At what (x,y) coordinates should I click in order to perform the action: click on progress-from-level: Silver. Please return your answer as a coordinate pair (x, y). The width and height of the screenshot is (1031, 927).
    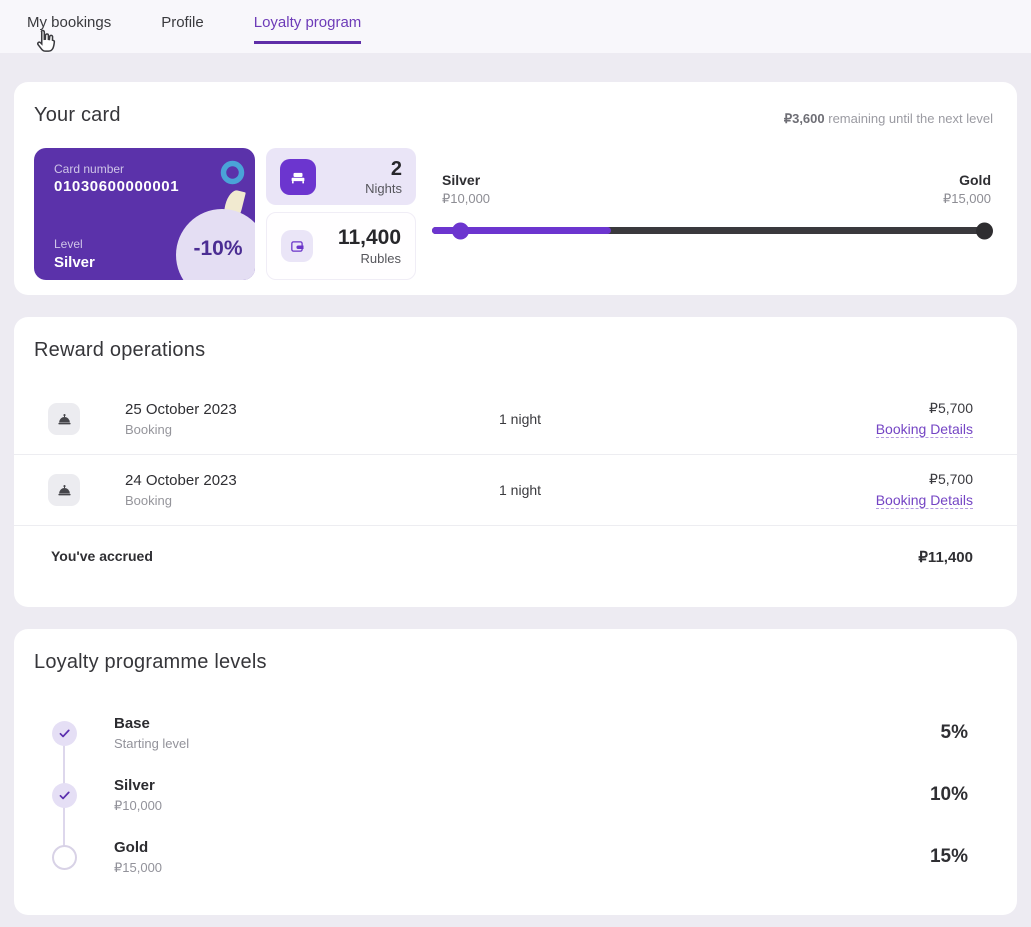
    Looking at the image, I should click on (461, 180).